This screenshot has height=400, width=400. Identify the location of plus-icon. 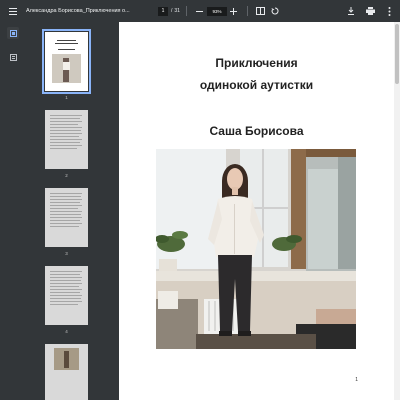
(234, 11).